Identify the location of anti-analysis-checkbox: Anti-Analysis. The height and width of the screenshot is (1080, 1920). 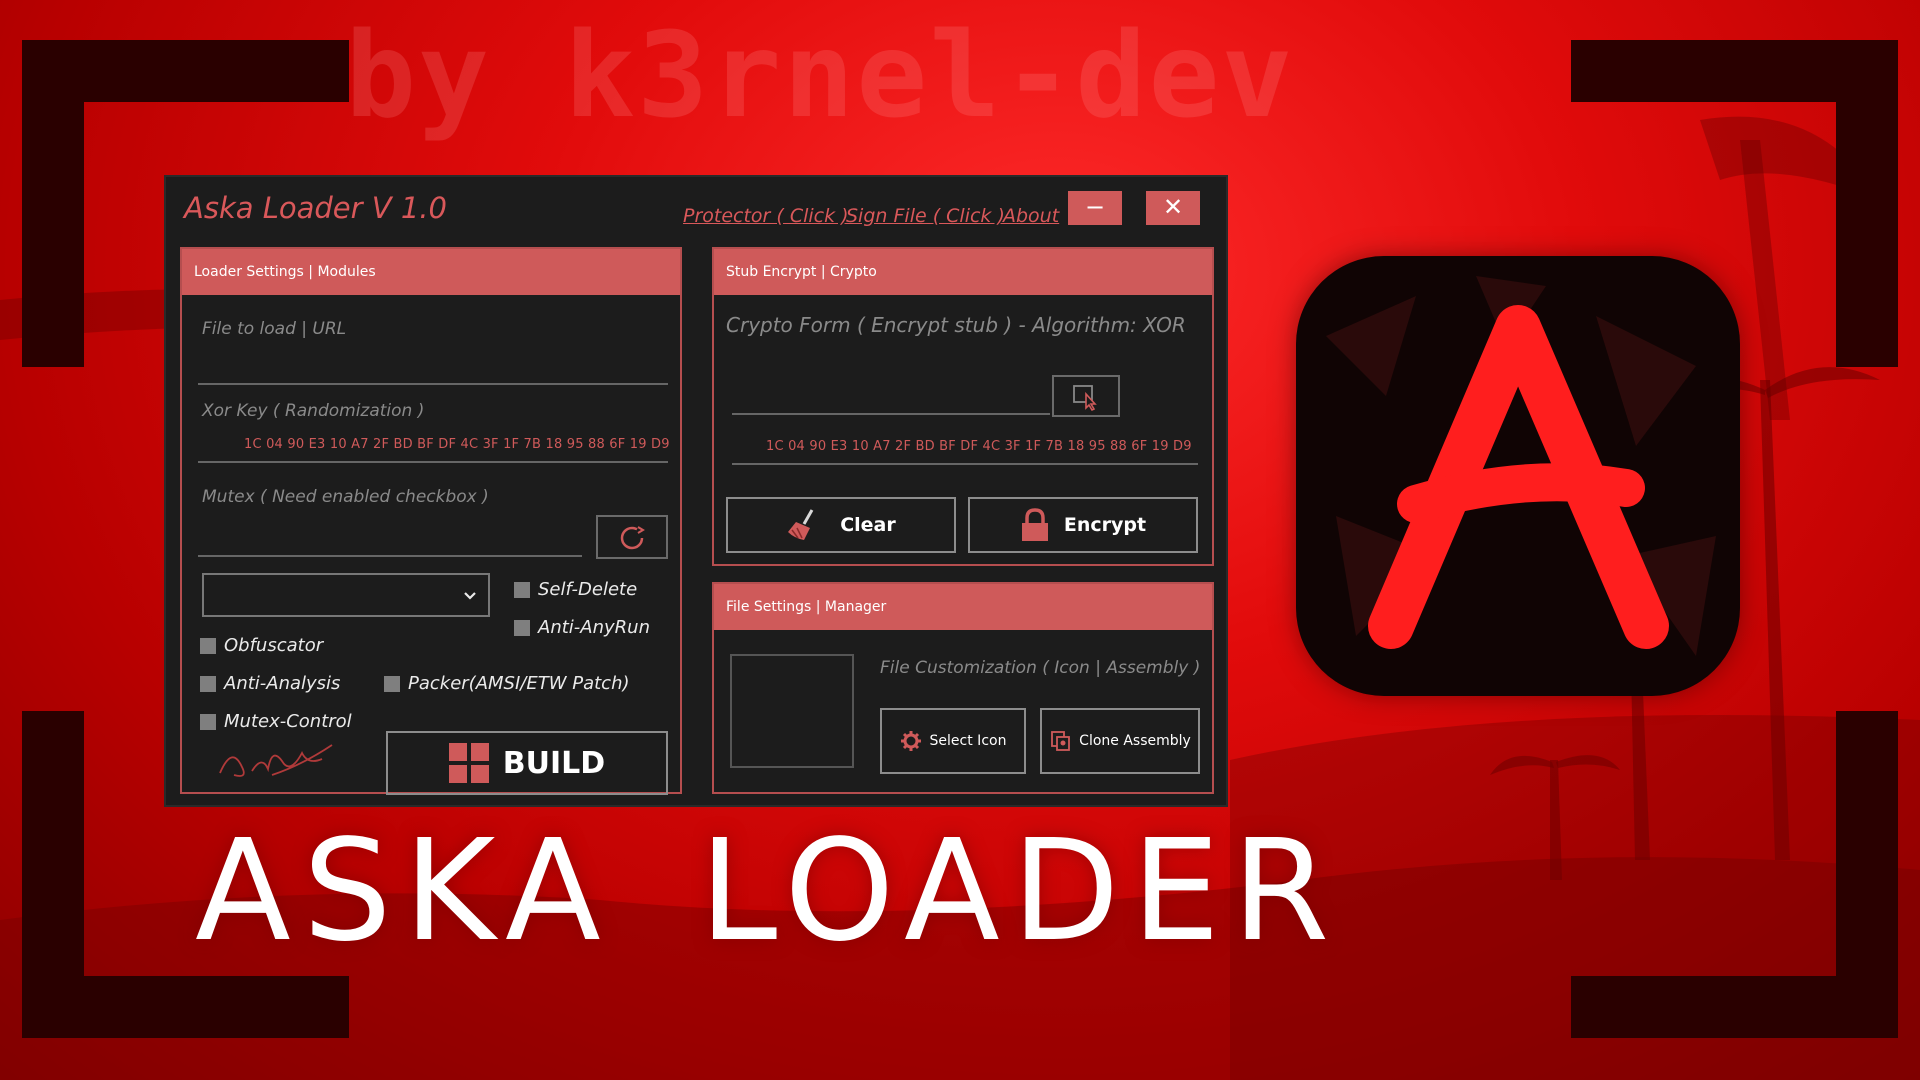
(270, 683).